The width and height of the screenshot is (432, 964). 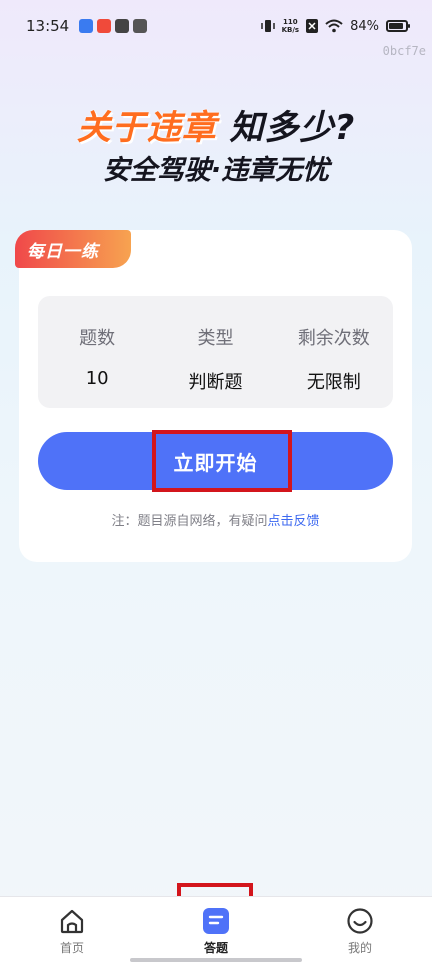 What do you see at coordinates (216, 26) in the screenshot?
I see `status-bar: 13:54 110 KB/s 84%` at bounding box center [216, 26].